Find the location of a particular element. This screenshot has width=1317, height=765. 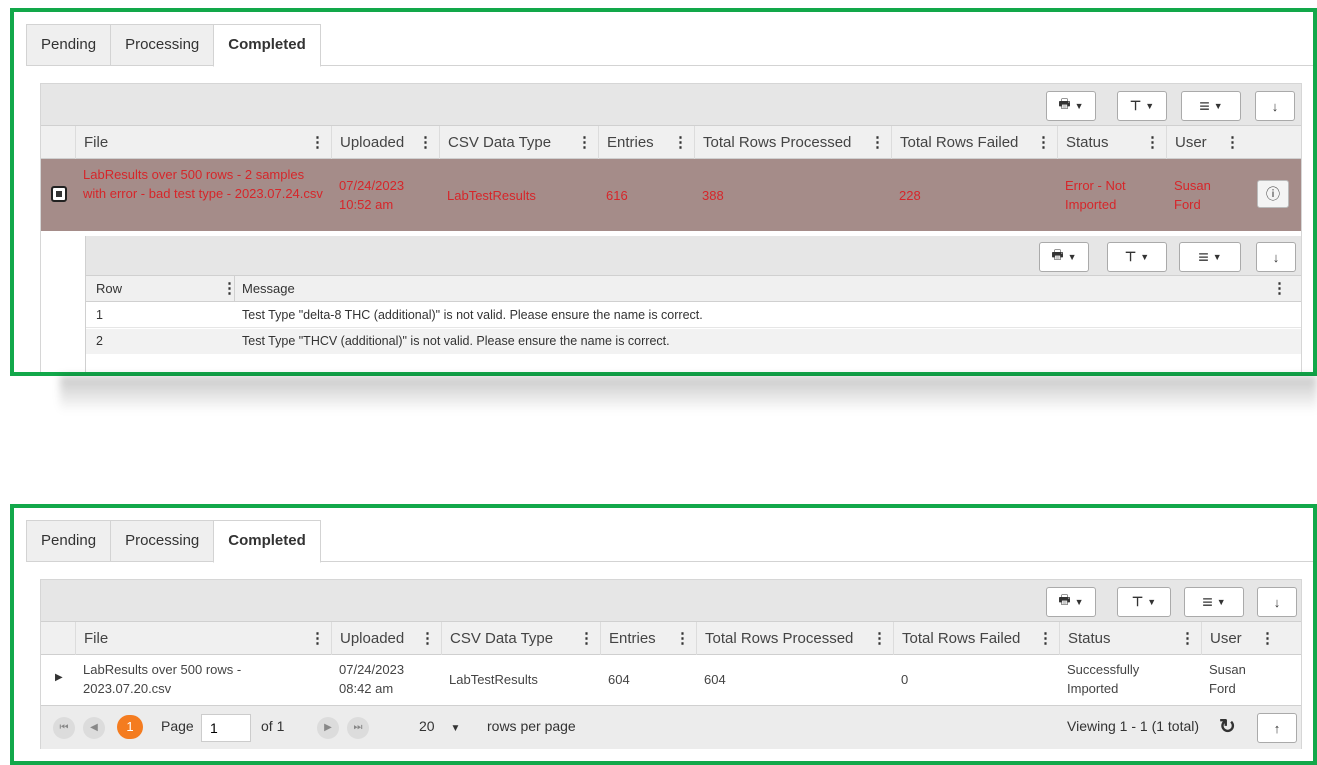

tab-bar: Pending Processing Completed is located at coordinates (173, 541).